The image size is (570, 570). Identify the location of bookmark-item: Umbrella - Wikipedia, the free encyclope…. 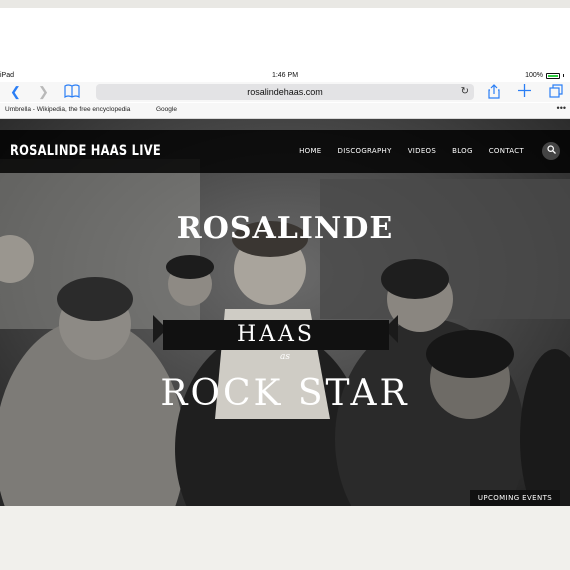
(67, 109).